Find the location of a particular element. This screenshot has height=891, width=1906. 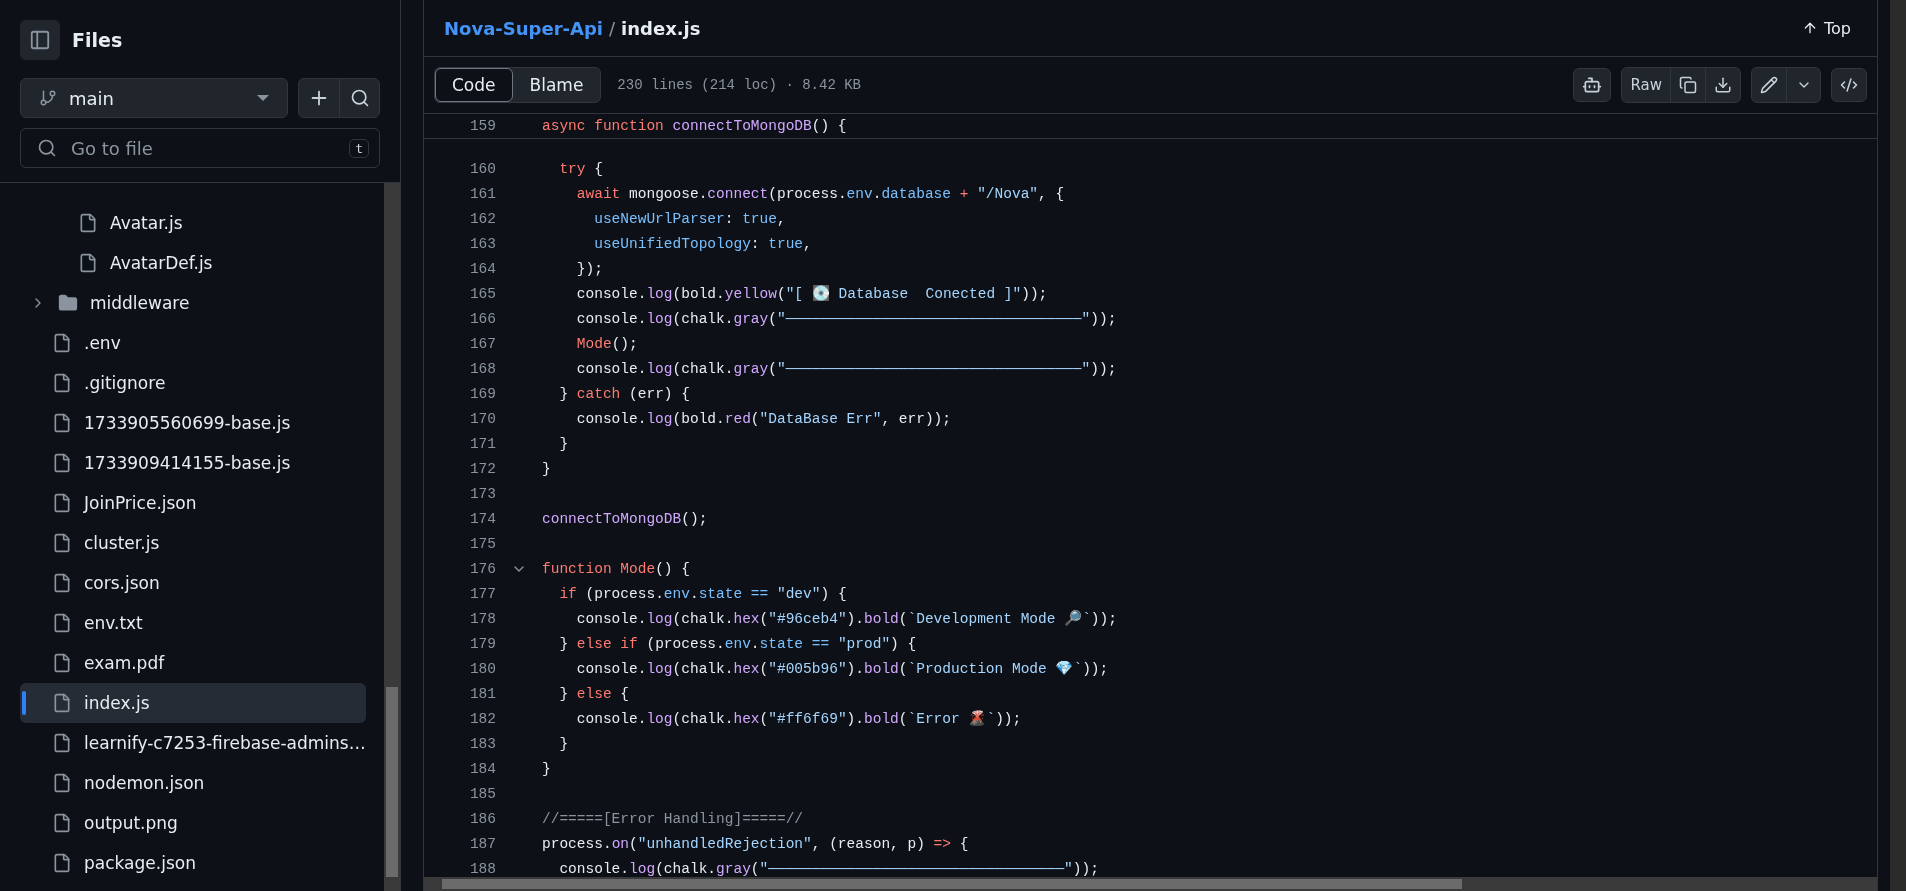

line-number: 181 is located at coordinates (482, 693).